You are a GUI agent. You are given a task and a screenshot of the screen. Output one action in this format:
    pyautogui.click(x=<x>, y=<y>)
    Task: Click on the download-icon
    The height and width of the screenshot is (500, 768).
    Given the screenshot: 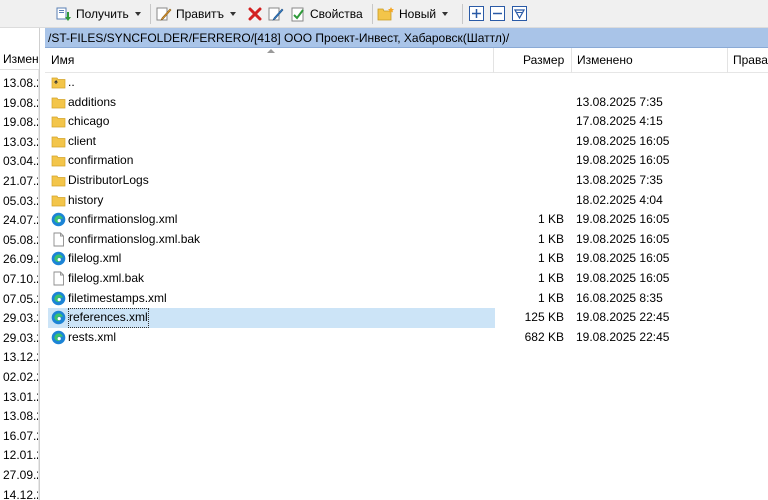 What is the action you would take?
    pyautogui.click(x=63, y=14)
    